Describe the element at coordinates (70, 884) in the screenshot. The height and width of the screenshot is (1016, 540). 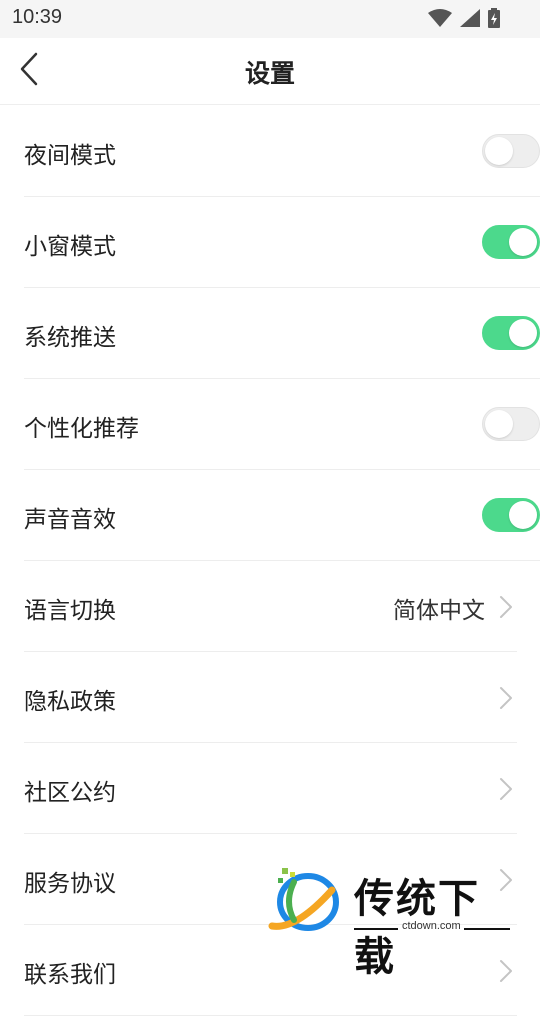
I see `settings-row-label: 服务协议` at that location.